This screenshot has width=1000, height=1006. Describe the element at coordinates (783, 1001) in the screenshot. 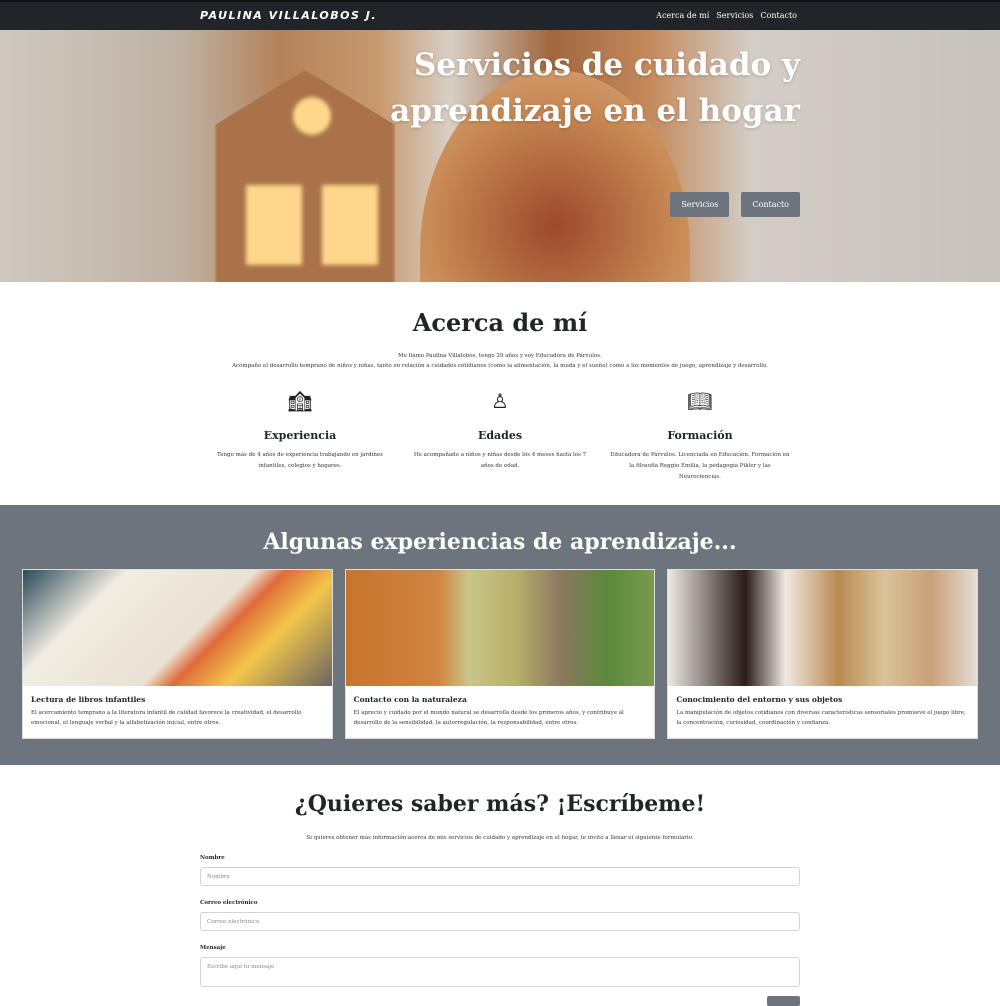

I see `submit-button` at that location.